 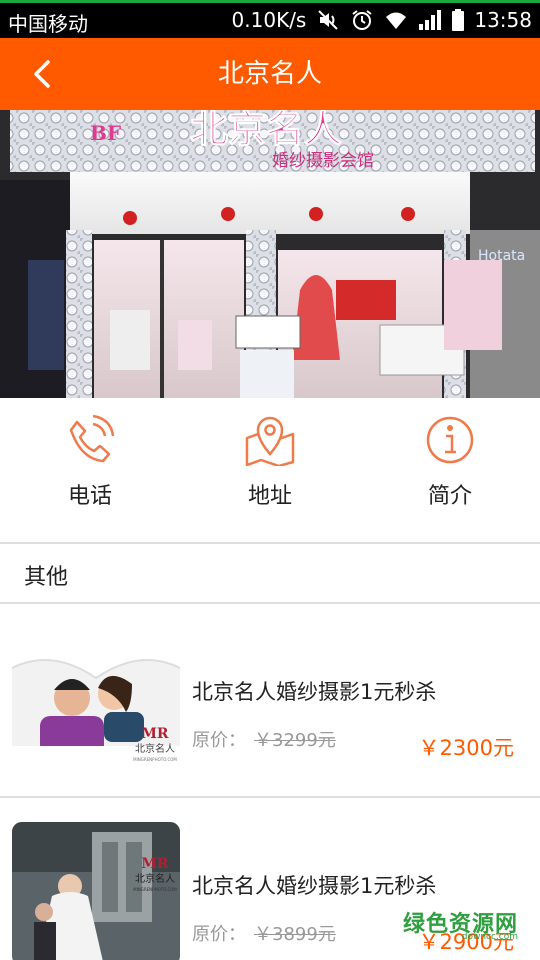 What do you see at coordinates (328, 20) in the screenshot?
I see `mute-icon` at bounding box center [328, 20].